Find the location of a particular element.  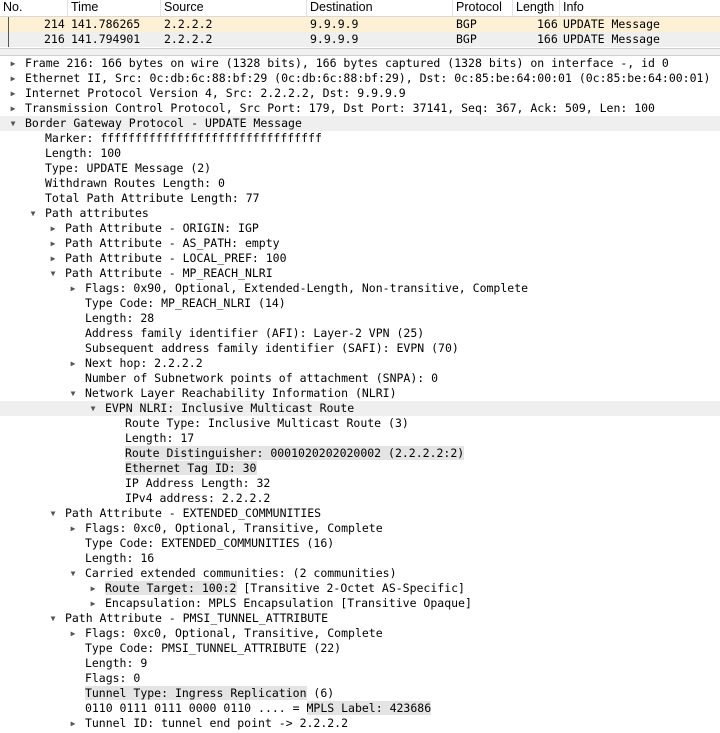

tree-item: Type Code: EXTENDED_COMMUNITIES (16) is located at coordinates (360, 543).